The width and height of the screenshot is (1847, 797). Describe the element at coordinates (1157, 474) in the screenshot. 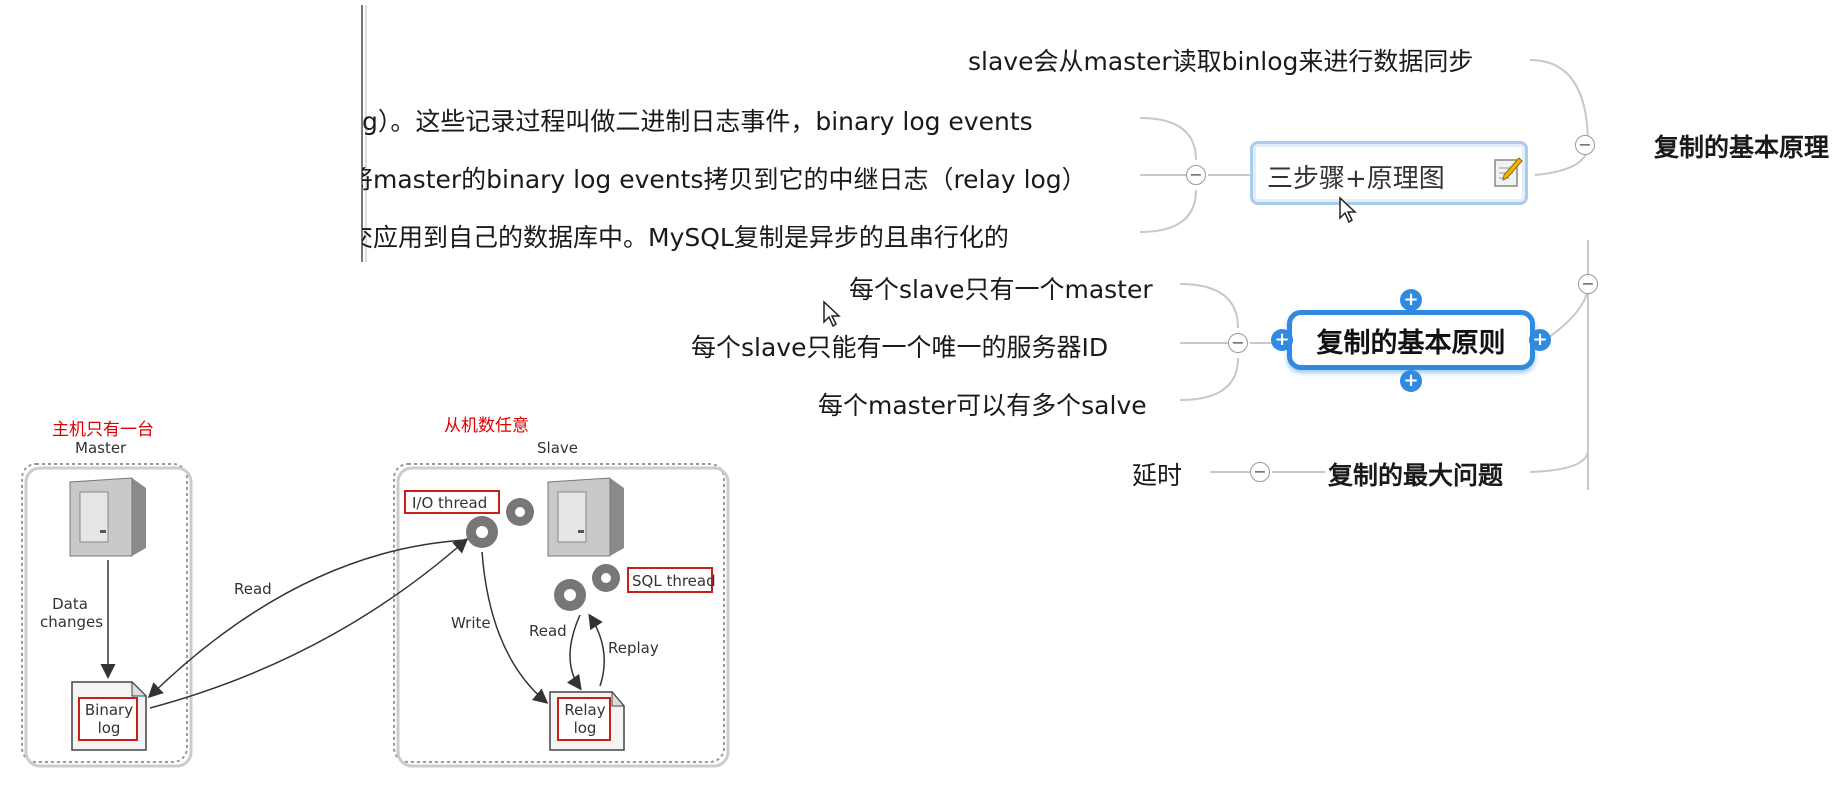

I see `problem-item-1: 延时` at that location.